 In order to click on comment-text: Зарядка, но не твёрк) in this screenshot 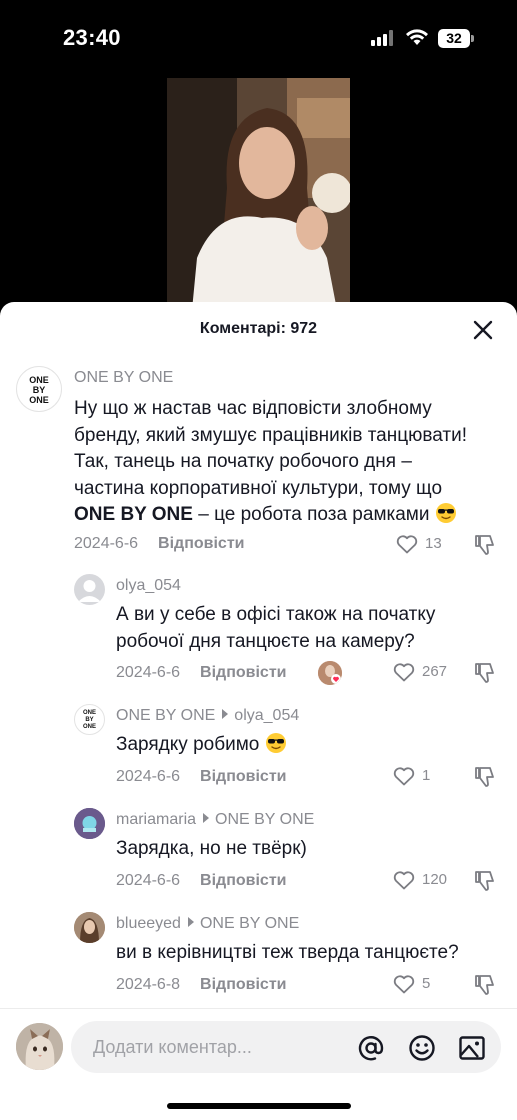, I will do `click(311, 849)`.